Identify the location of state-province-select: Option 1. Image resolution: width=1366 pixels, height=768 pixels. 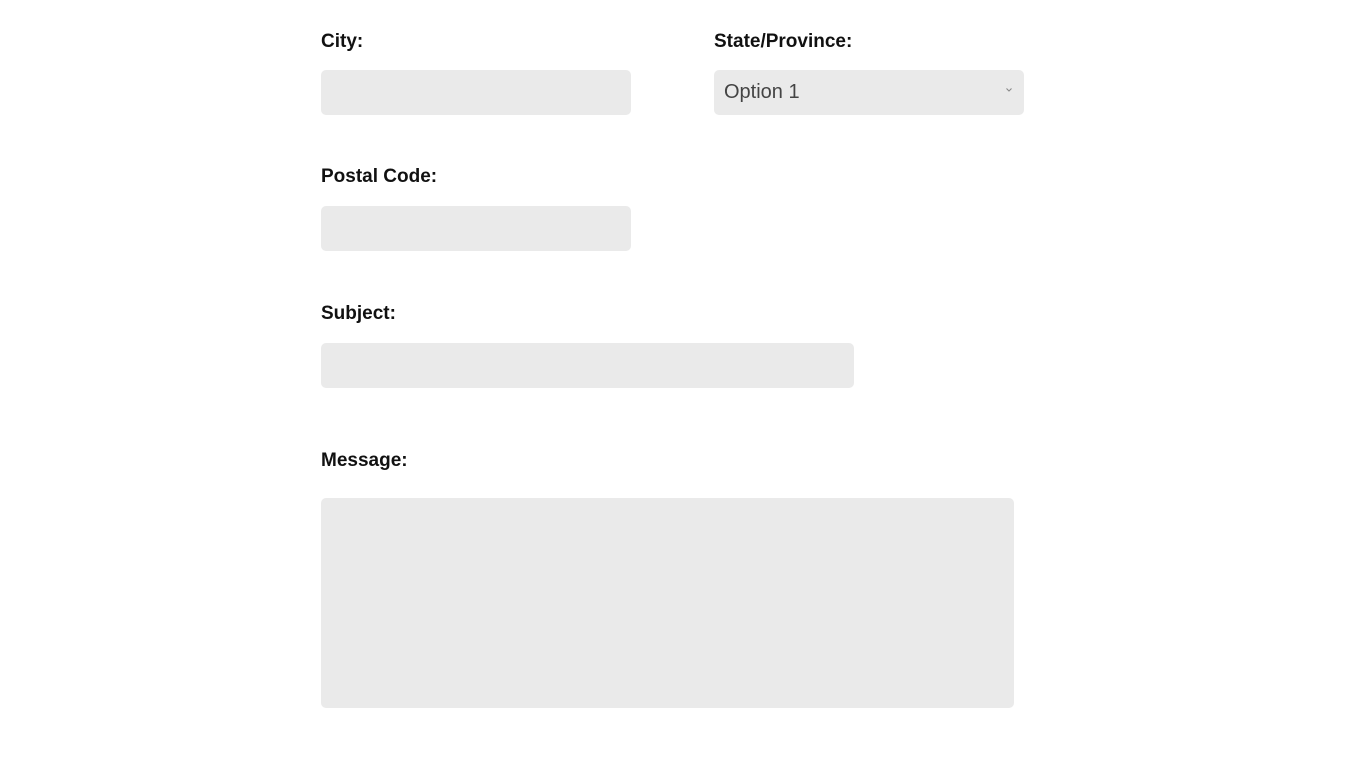
(869, 92).